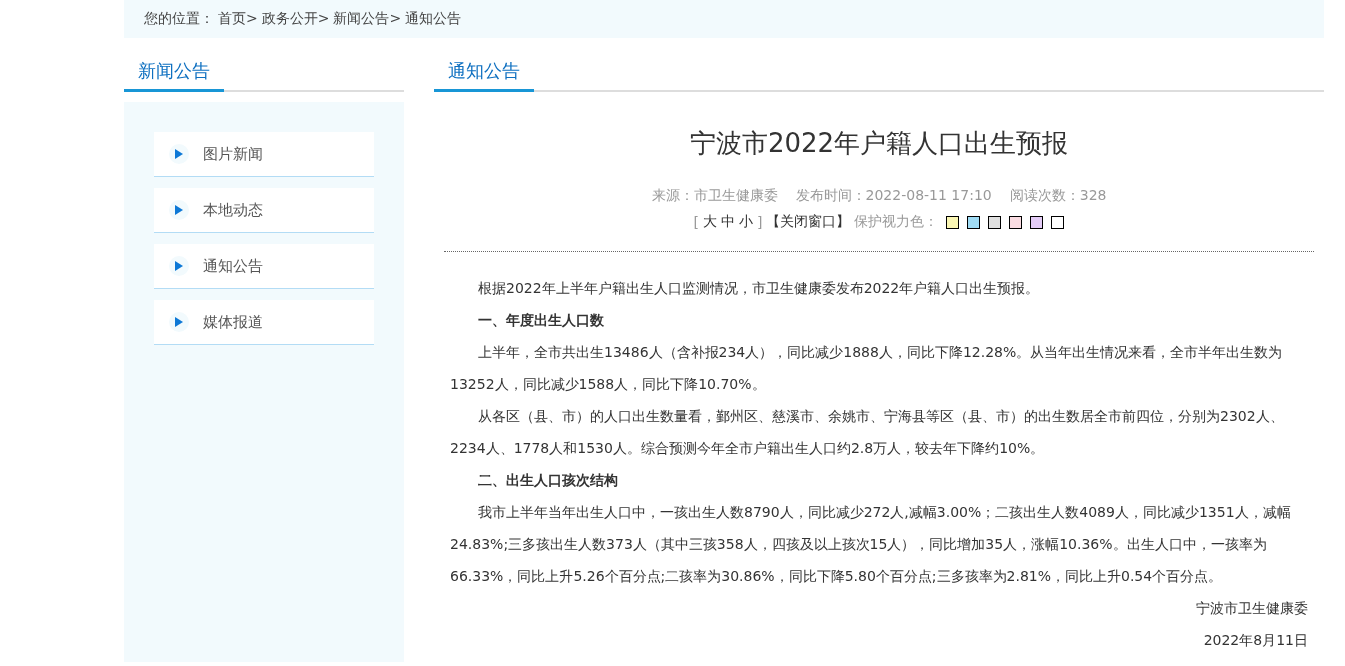 Image resolution: width=1345 pixels, height=666 pixels. What do you see at coordinates (1251, 608) in the screenshot?
I see `signature-text: 宁波市卫生健康委` at bounding box center [1251, 608].